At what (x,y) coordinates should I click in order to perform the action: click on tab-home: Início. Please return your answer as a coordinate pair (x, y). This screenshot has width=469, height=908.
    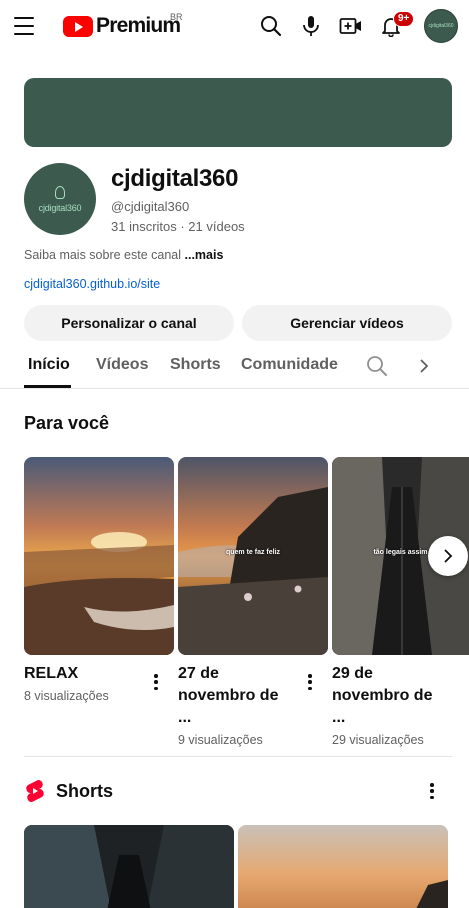
    Looking at the image, I should click on (49, 365).